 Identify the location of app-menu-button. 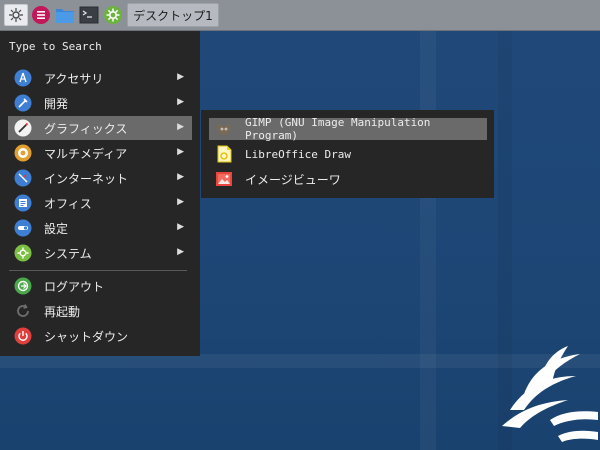
(41, 15).